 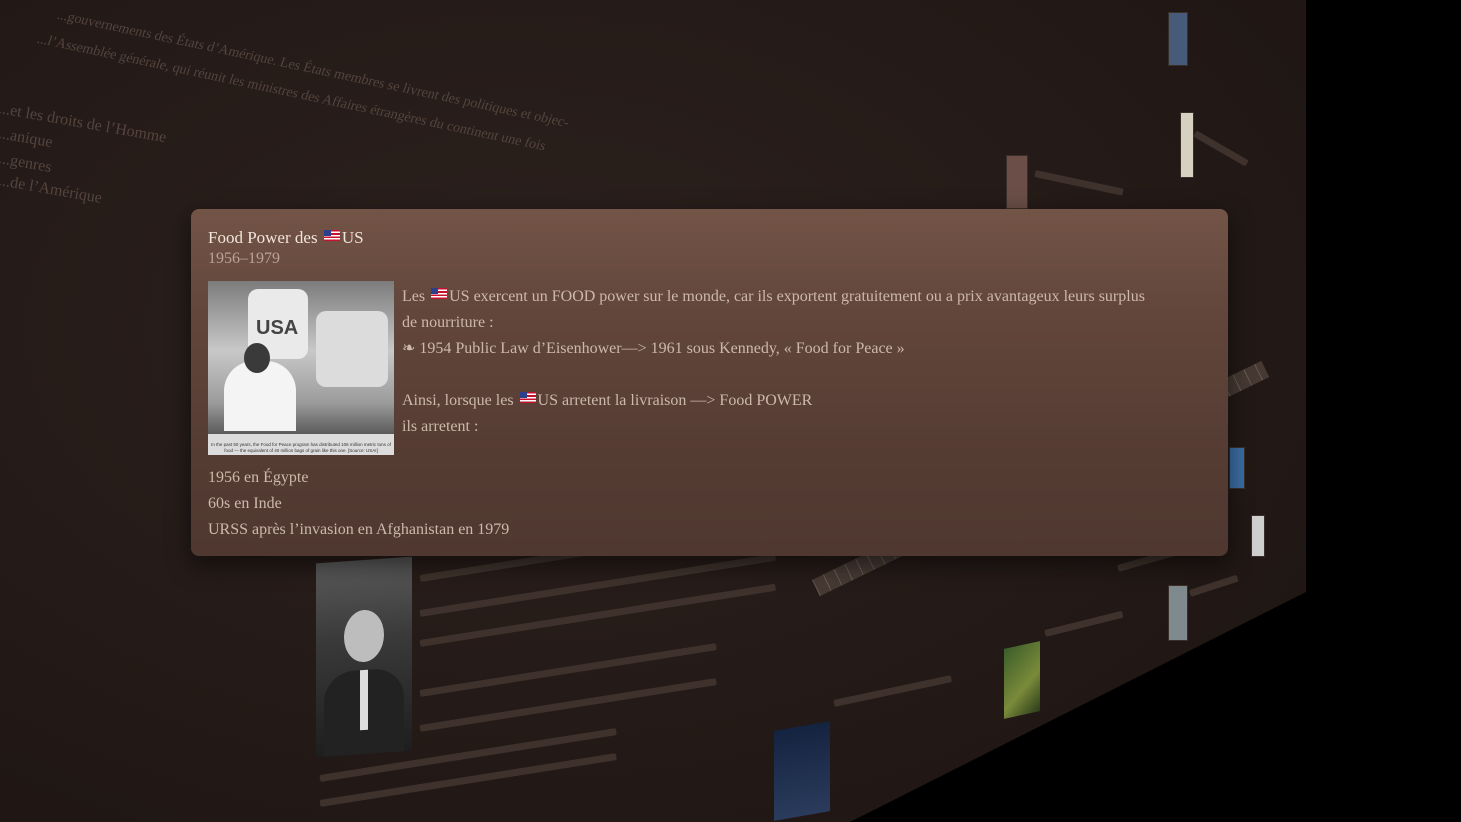 What do you see at coordinates (675, 400) in the screenshot?
I see `description-text: US arretent la livraison —> Food POWER` at bounding box center [675, 400].